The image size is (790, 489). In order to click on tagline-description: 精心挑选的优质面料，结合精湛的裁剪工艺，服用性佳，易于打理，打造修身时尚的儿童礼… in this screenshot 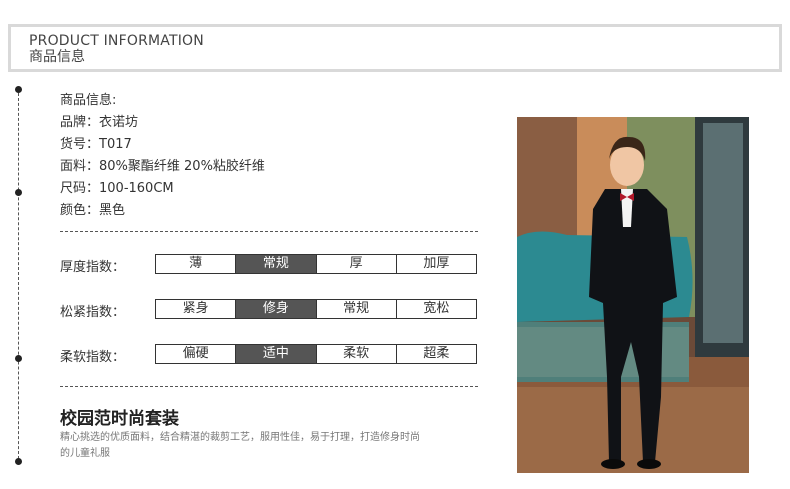, I will do `click(240, 445)`.